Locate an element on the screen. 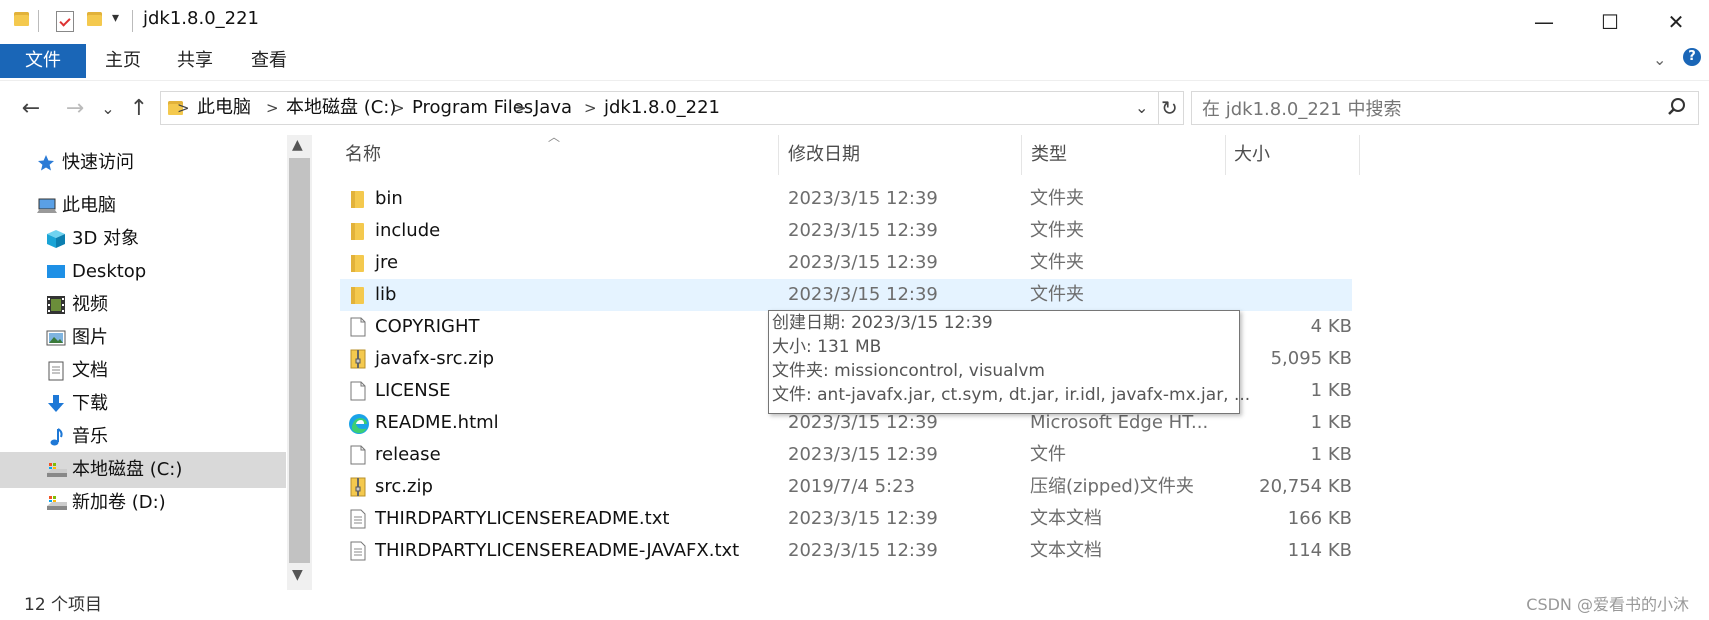 Image resolution: width=1709 pixels, height=620 pixels. nav-item-8: 音乐 is located at coordinates (143, 437).